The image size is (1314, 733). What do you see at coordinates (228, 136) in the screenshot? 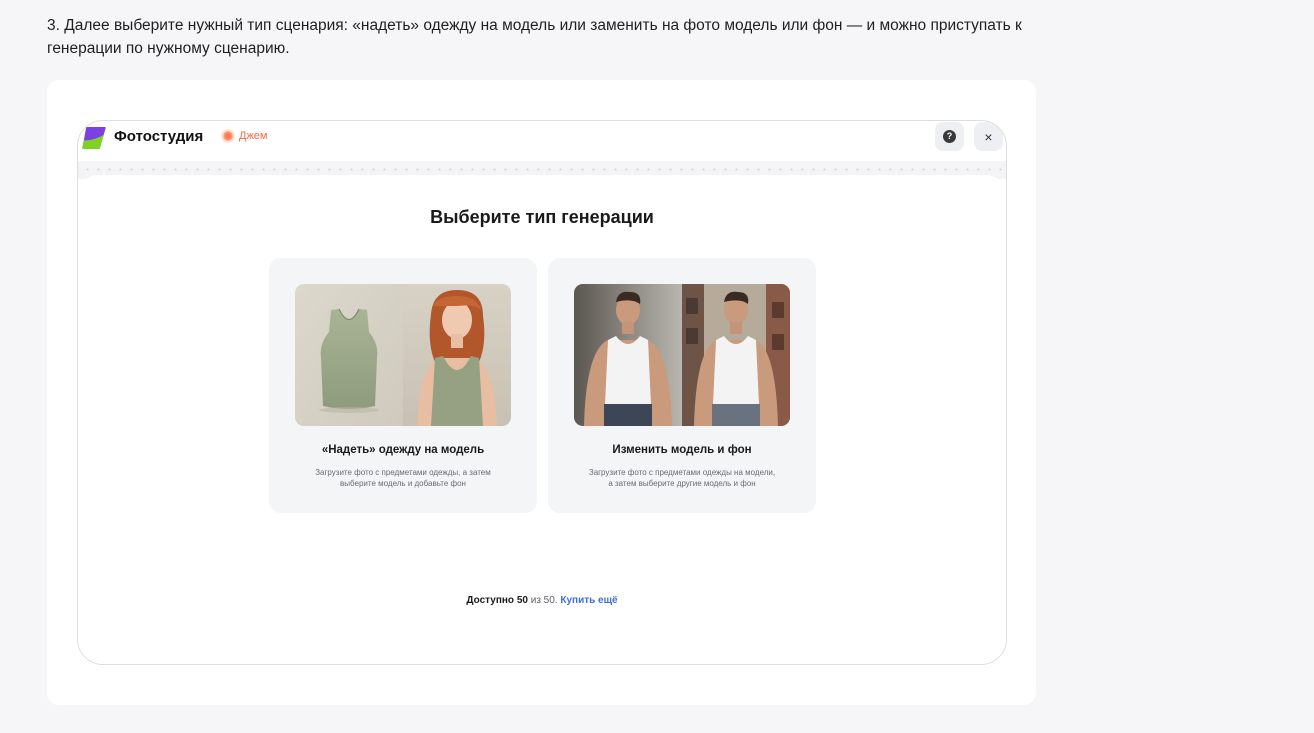
I see `jam-dot-icon` at bounding box center [228, 136].